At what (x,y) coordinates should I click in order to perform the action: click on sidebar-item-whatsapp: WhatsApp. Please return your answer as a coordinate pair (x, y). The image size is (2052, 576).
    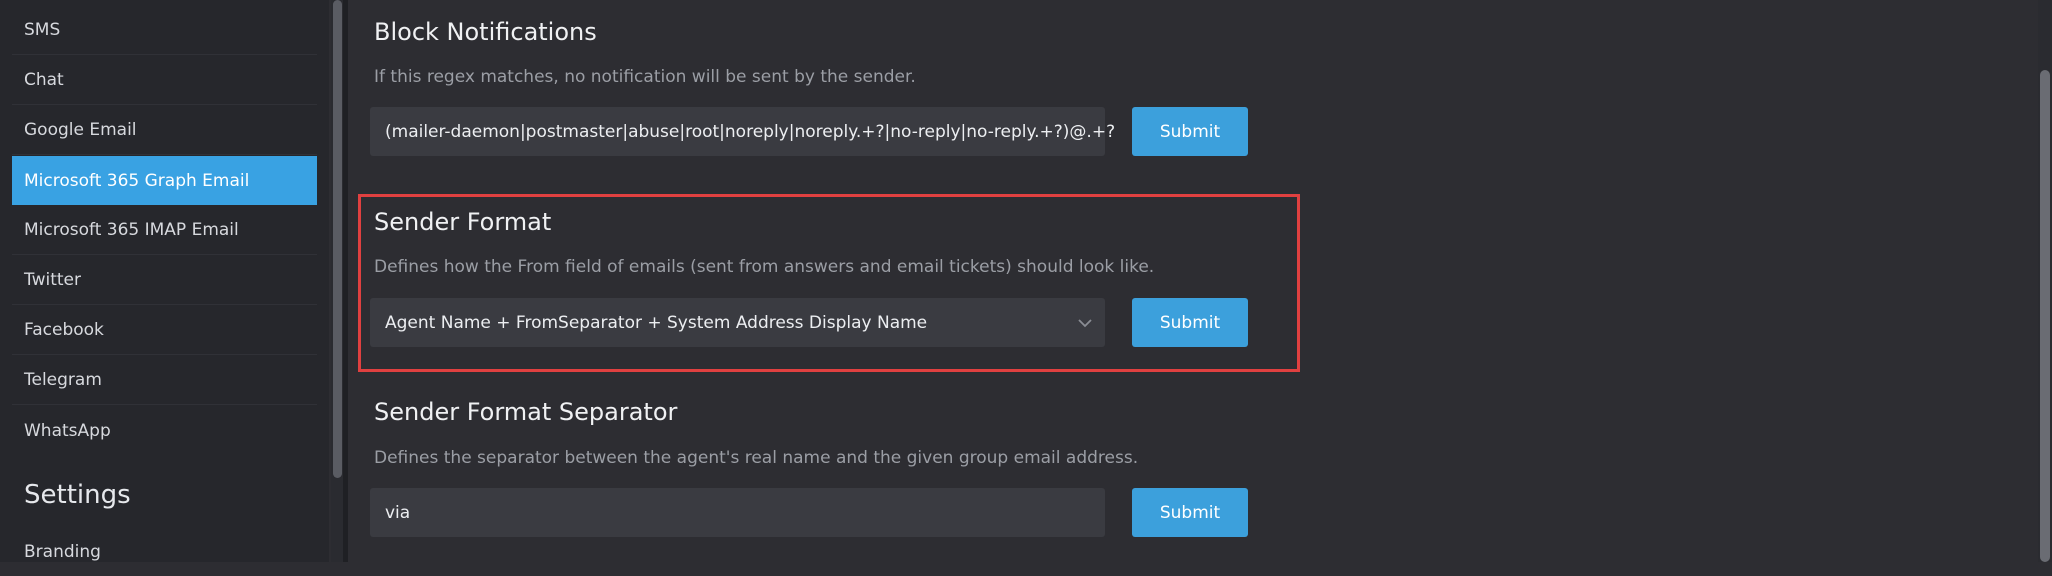
    Looking at the image, I should click on (164, 430).